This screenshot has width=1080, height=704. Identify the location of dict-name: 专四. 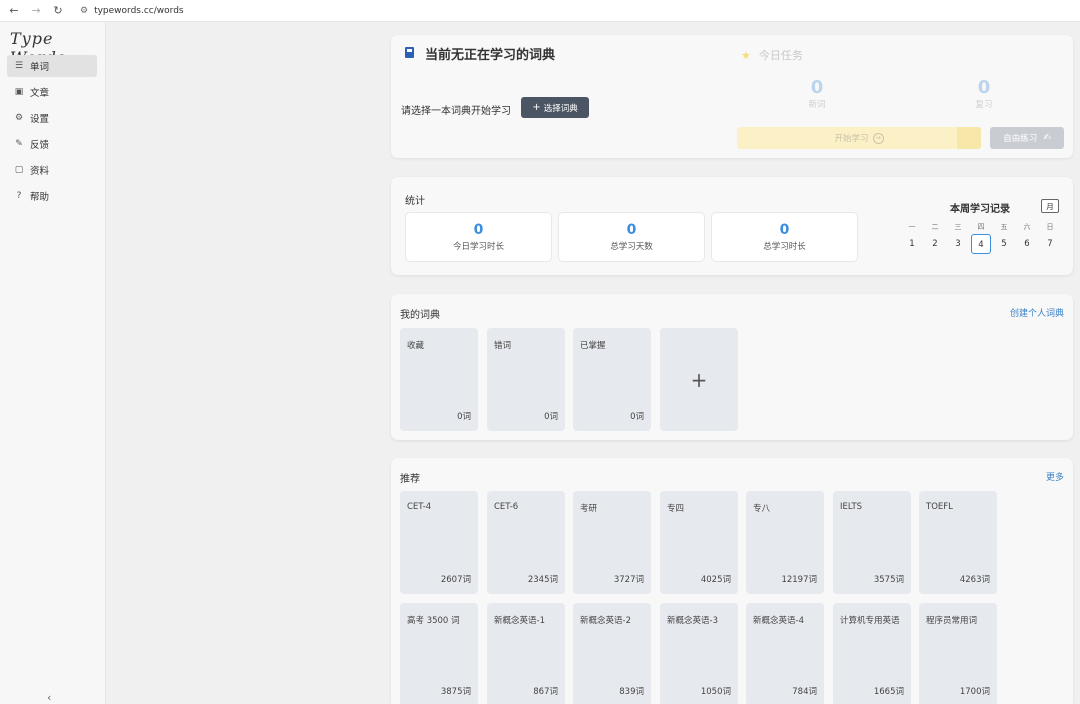
(676, 509).